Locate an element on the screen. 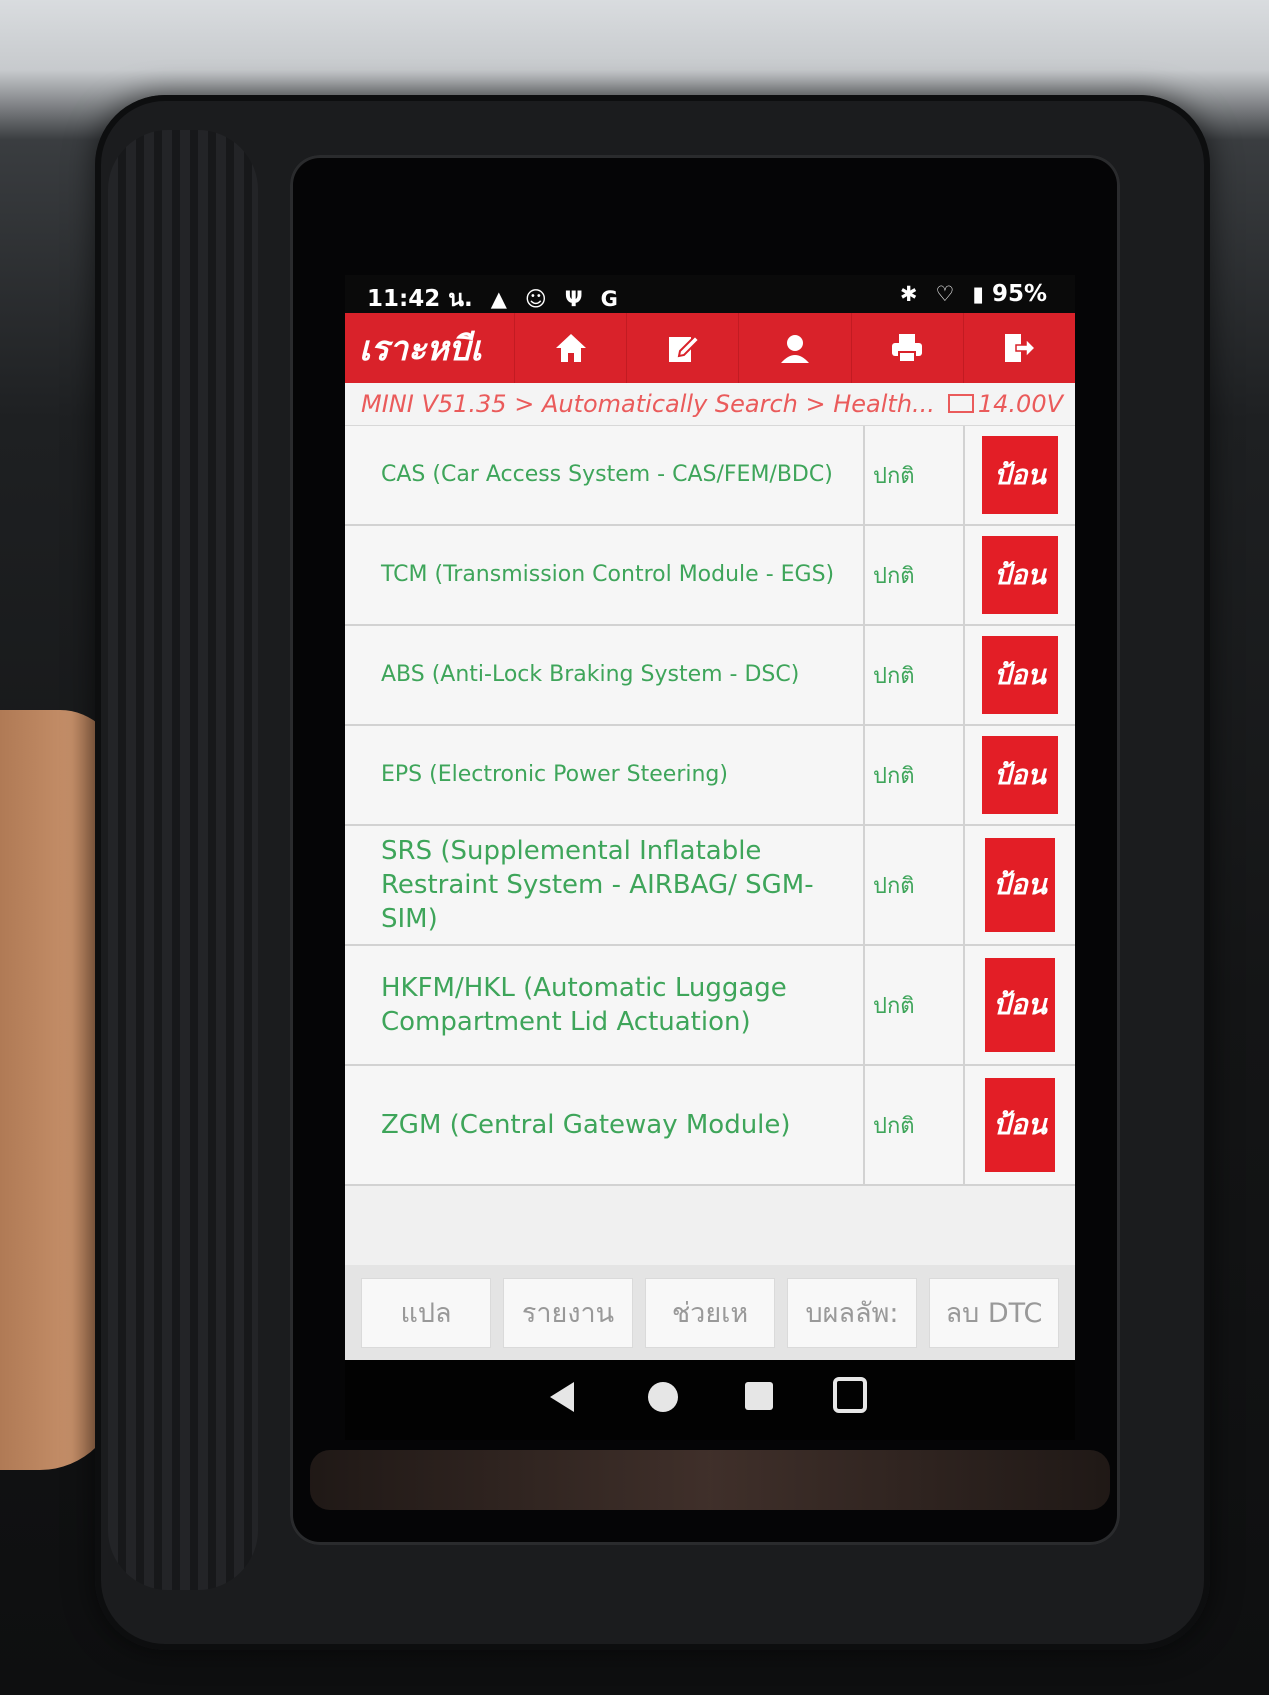 This screenshot has height=1695, width=1269. report-button: รายงาน is located at coordinates (568, 1312).